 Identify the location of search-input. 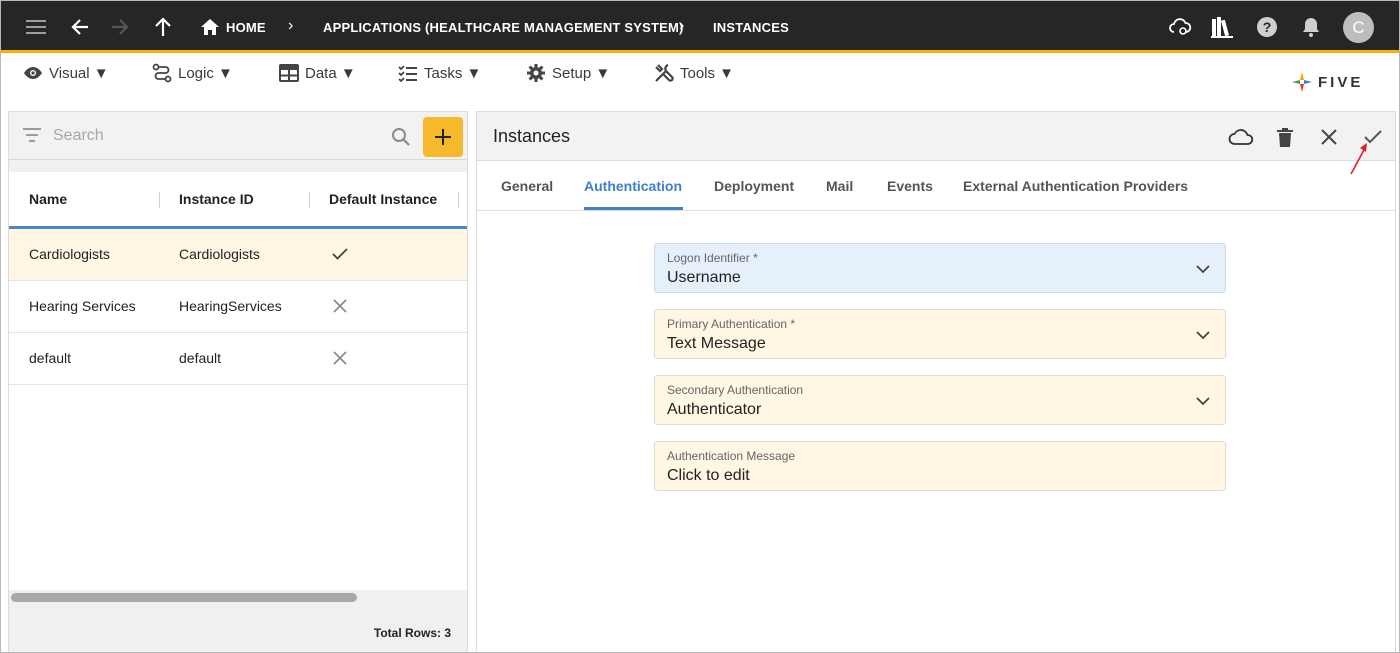
(213, 136).